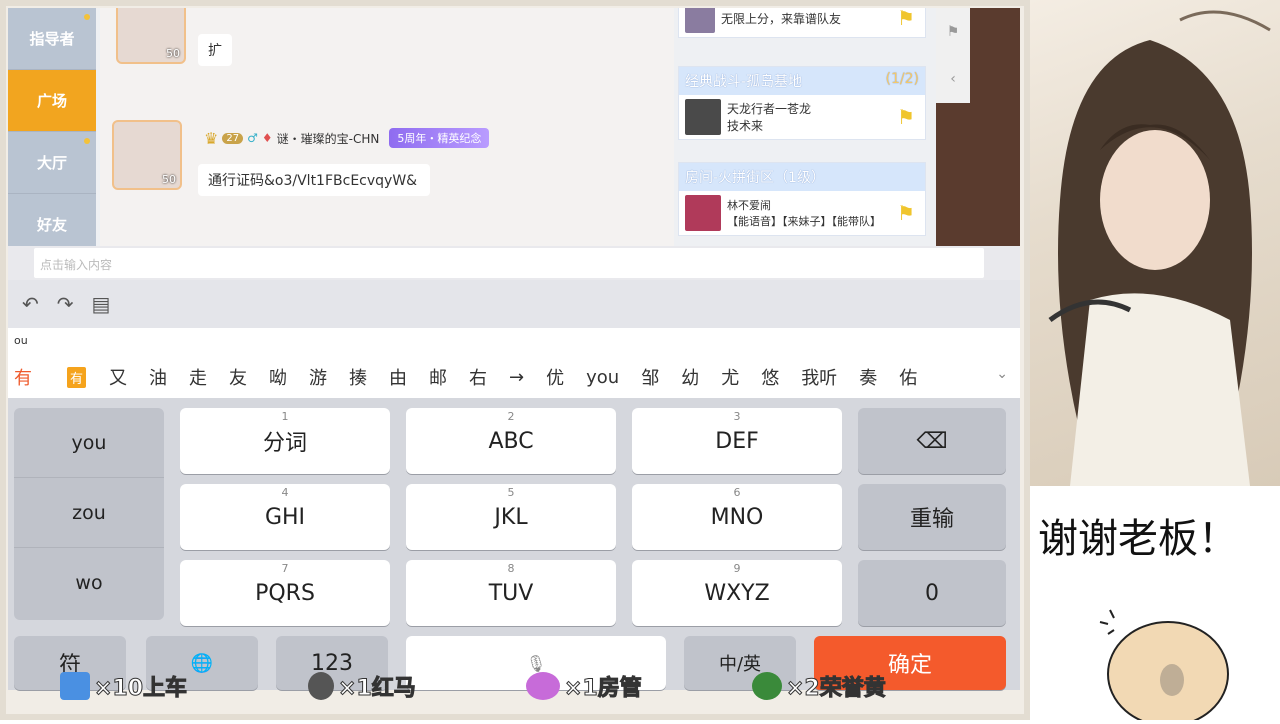 This screenshot has height=724, width=1280. I want to click on gift-item: ×1红马, so click(362, 686).